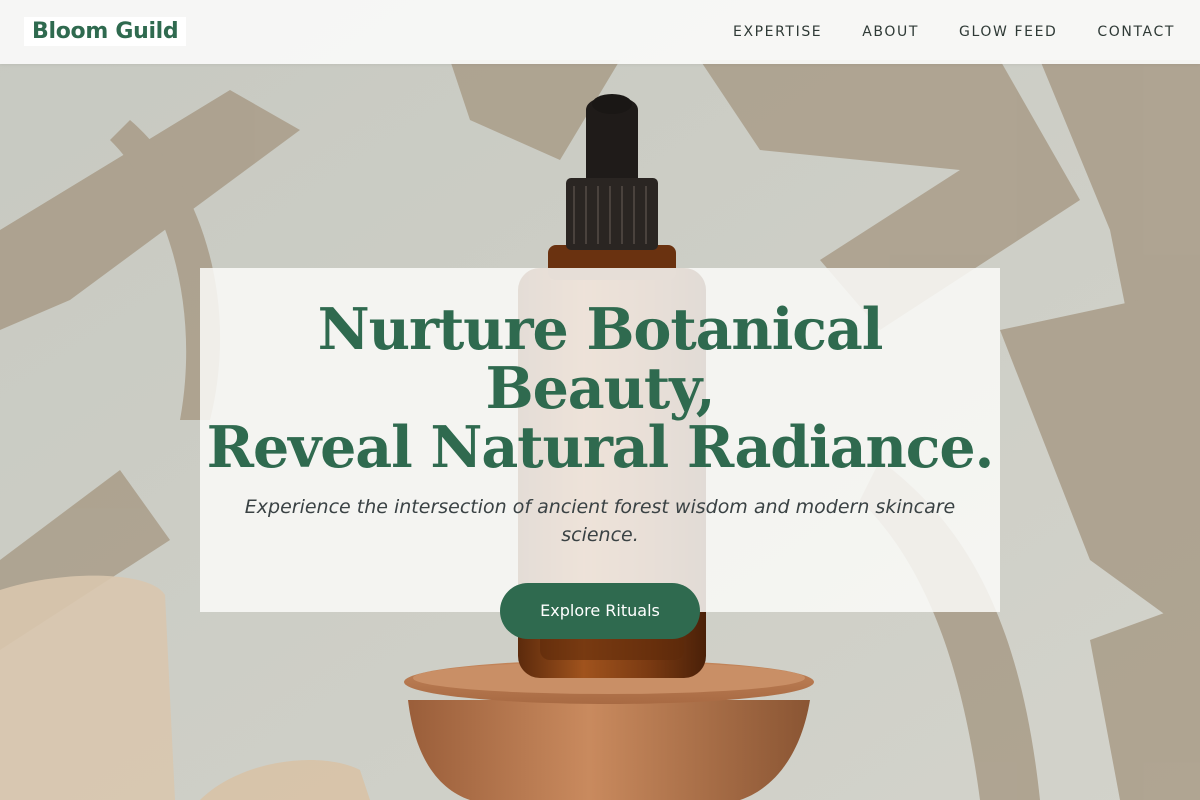 This screenshot has width=1200, height=800. I want to click on nav-link-contact: CONTACT, so click(1136, 32).